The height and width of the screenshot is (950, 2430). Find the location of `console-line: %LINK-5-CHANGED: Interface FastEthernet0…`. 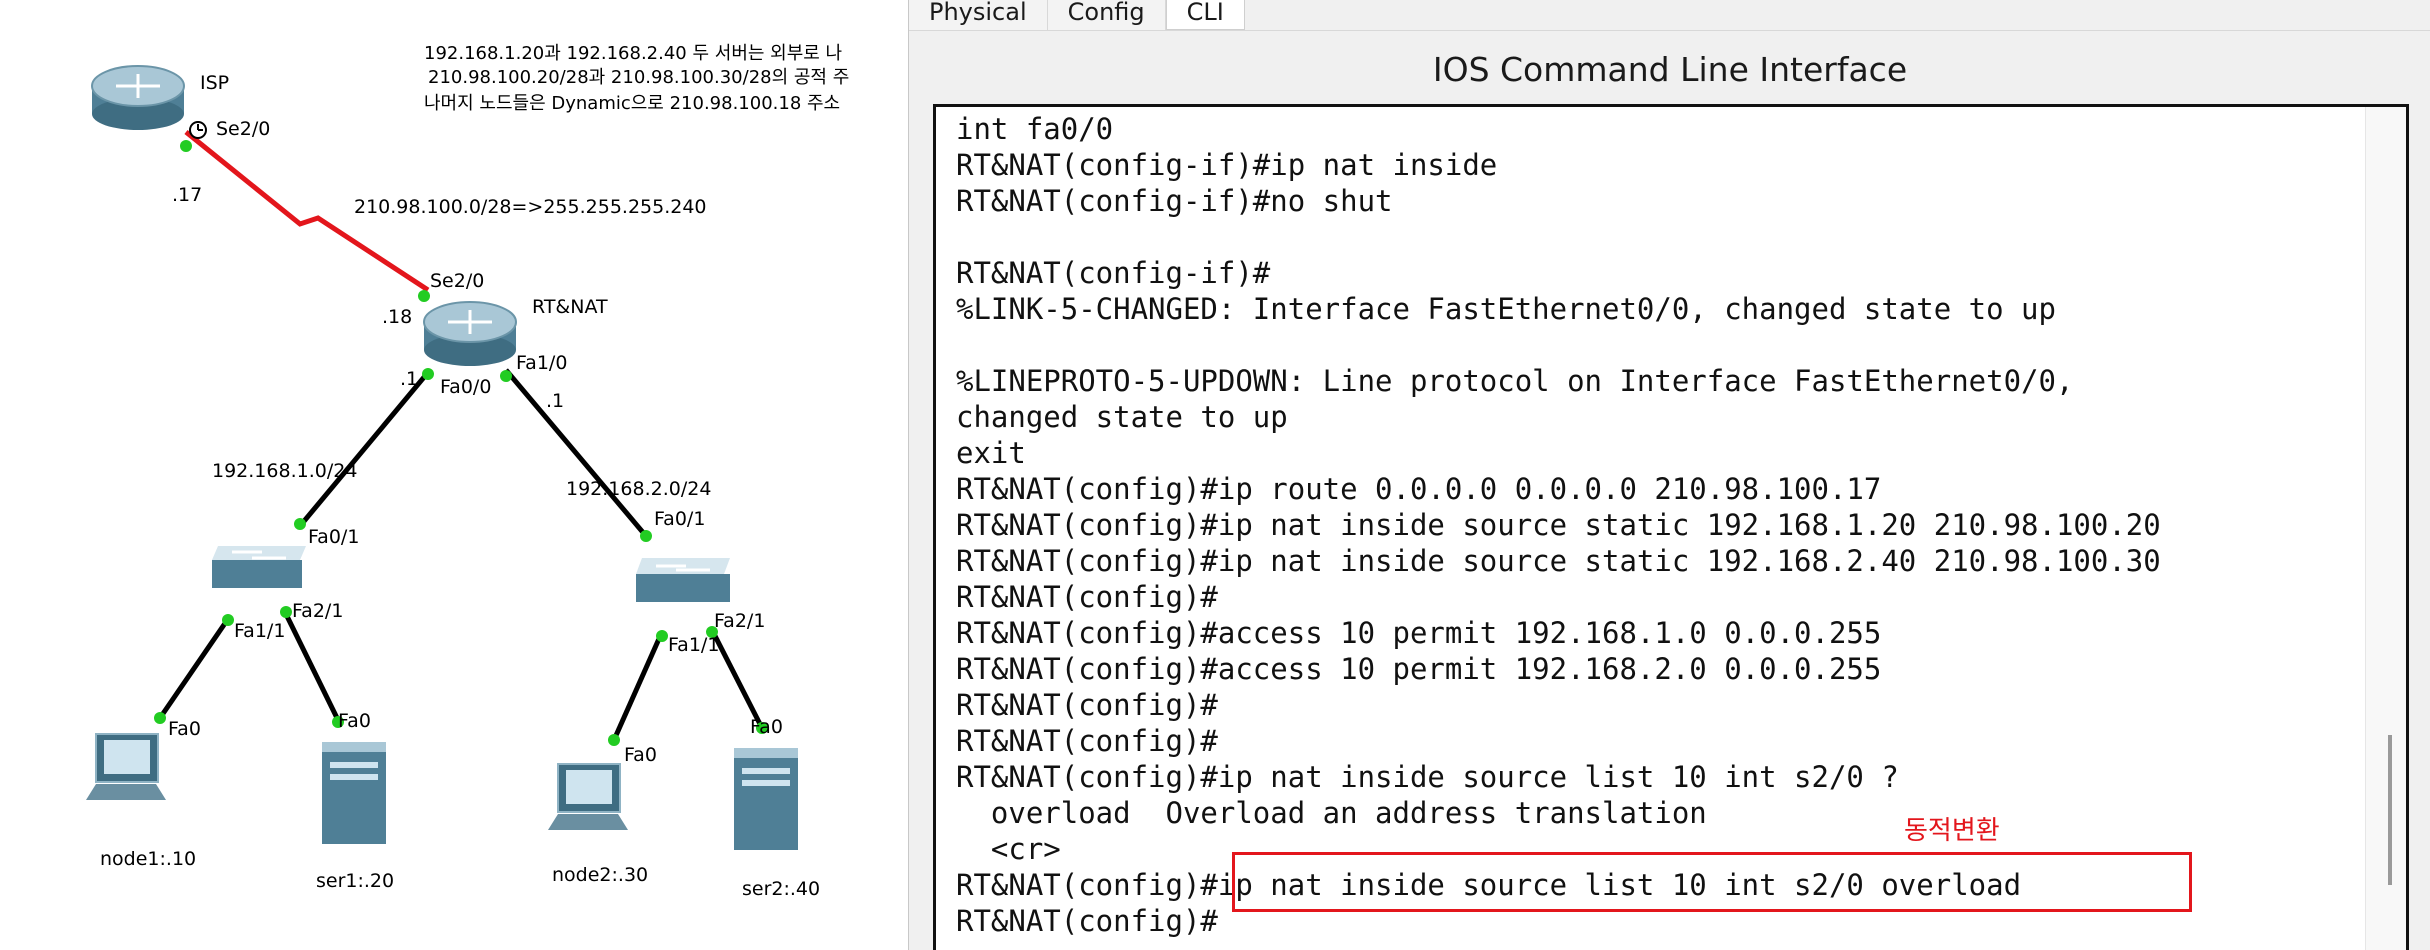

console-line: %LINK-5-CHANGED: Interface FastEthernet0… is located at coordinates (1506, 309).